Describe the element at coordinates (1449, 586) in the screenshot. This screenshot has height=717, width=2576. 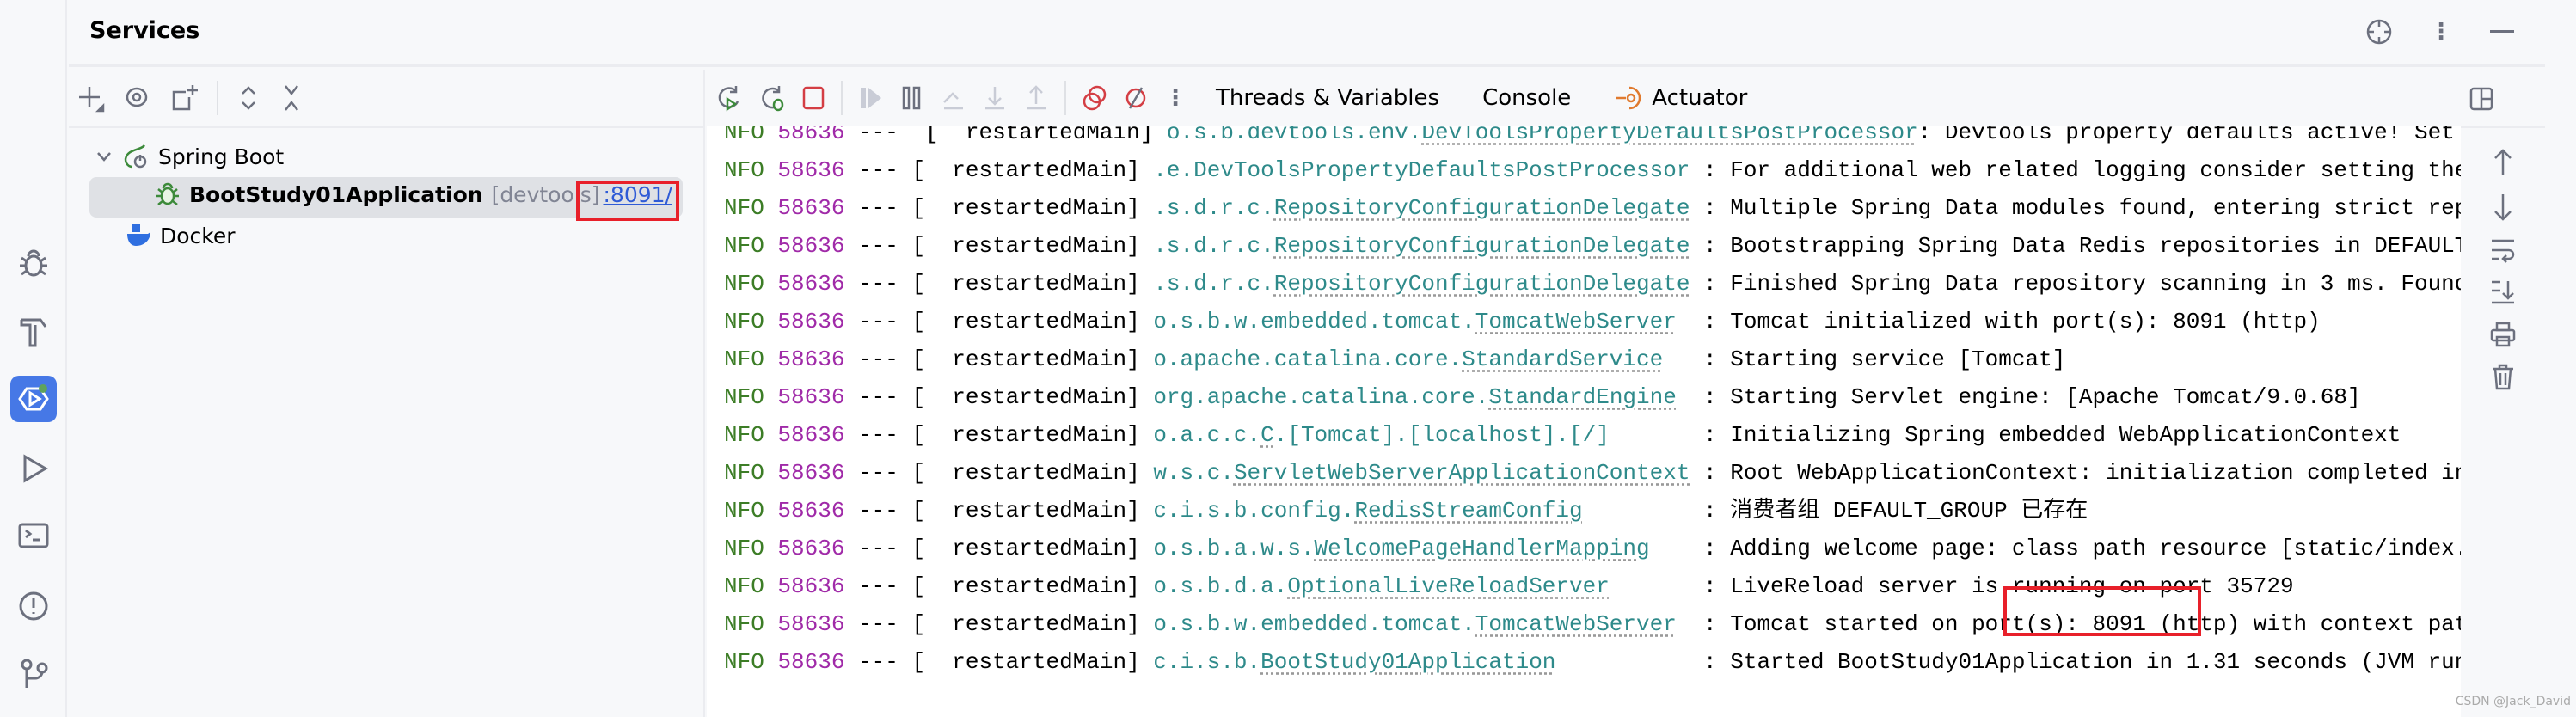
I see `log-text: OptionalLiveReloadServer` at that location.